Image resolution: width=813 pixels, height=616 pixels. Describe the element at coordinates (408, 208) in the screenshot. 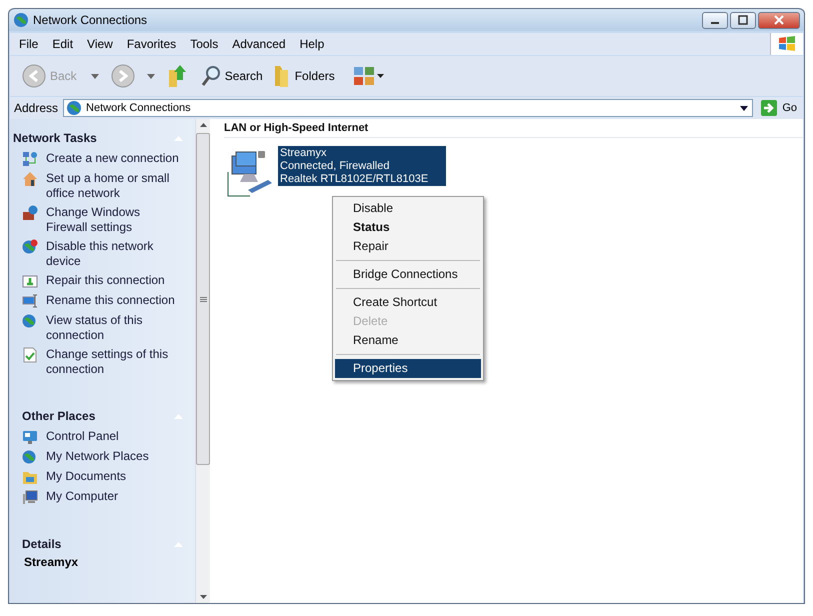

I see `menu-item: Disable` at that location.